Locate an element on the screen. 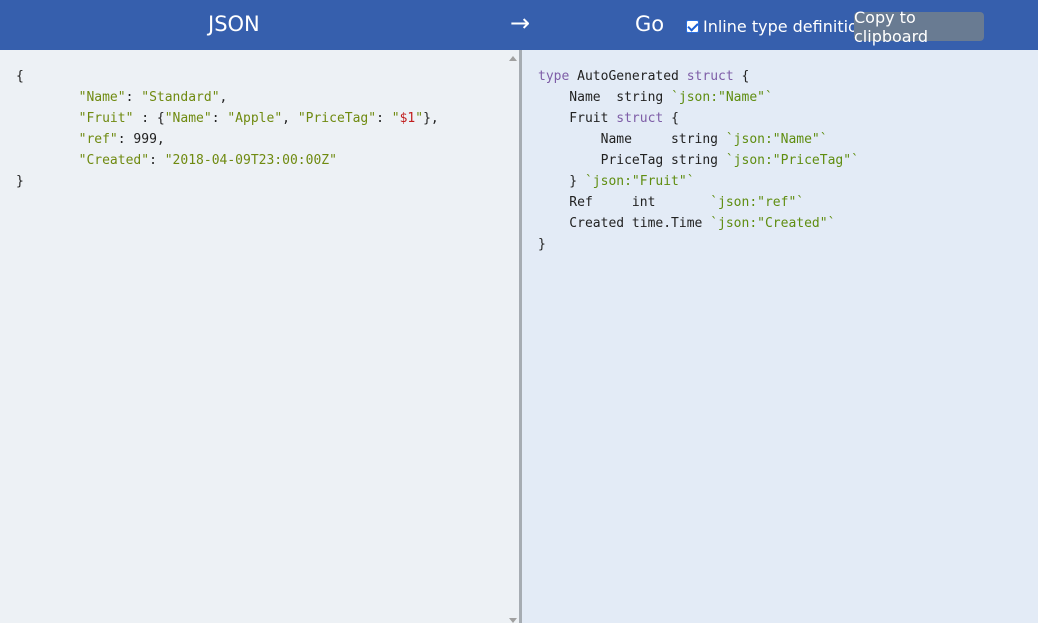 This screenshot has width=1038, height=623. go-code-line: Ref int `json:"ref"` is located at coordinates (698, 202).